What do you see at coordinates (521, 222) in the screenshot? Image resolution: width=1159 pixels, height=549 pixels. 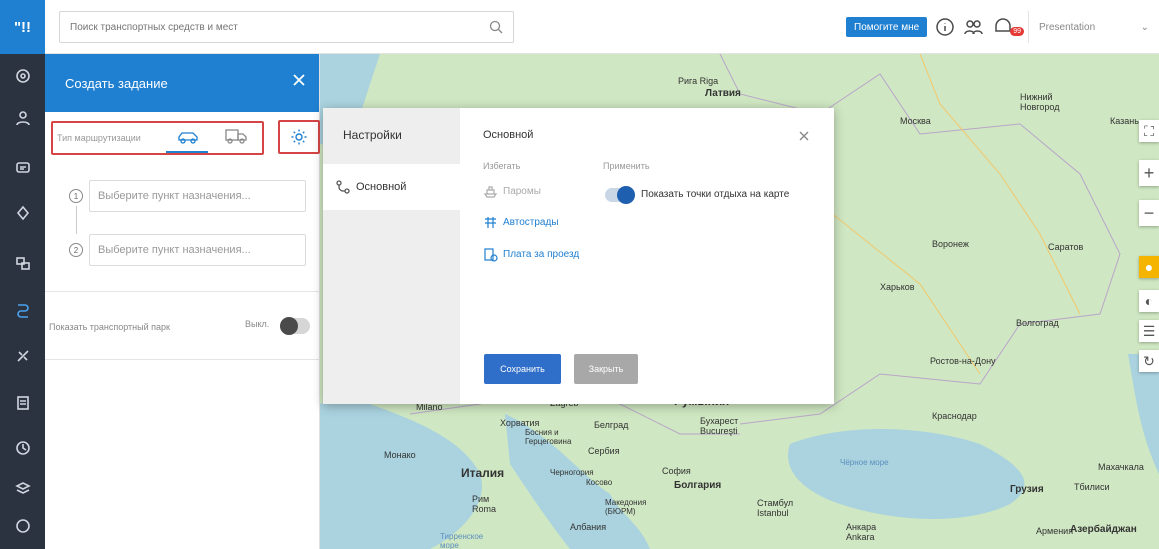 I see `avoid-highways-option: Автострады` at bounding box center [521, 222].